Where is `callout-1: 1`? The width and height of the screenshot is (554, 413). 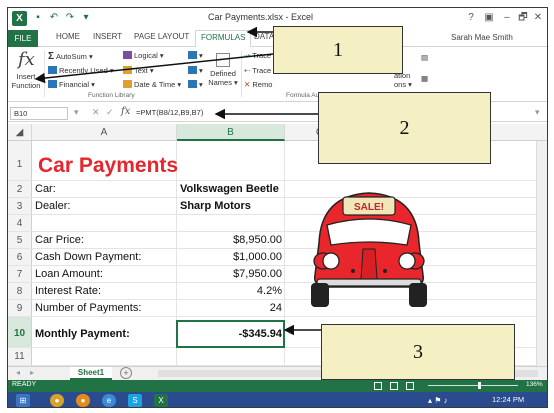 callout-1: 1 is located at coordinates (338, 50).